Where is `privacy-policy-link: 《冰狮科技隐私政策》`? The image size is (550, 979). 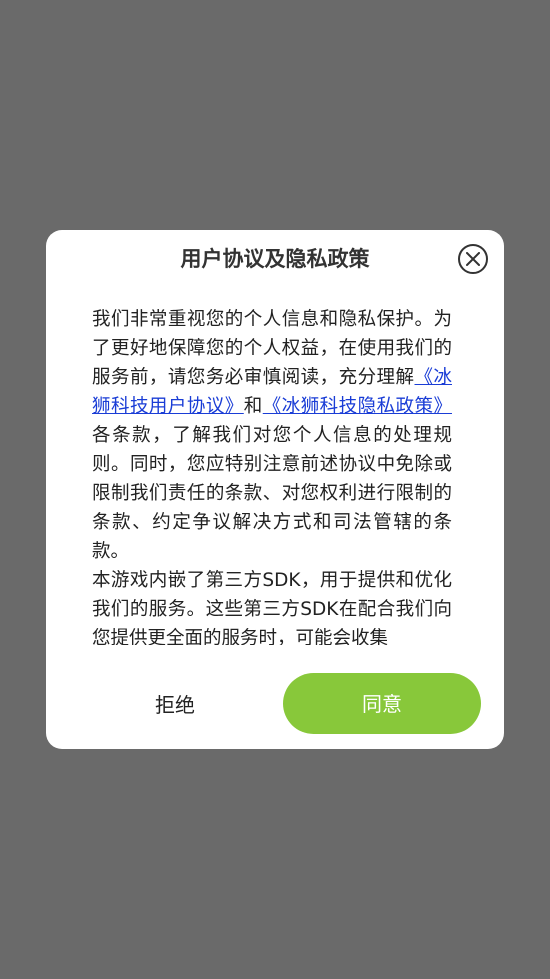 privacy-policy-link: 《冰狮科技隐私政策》 is located at coordinates (357, 406).